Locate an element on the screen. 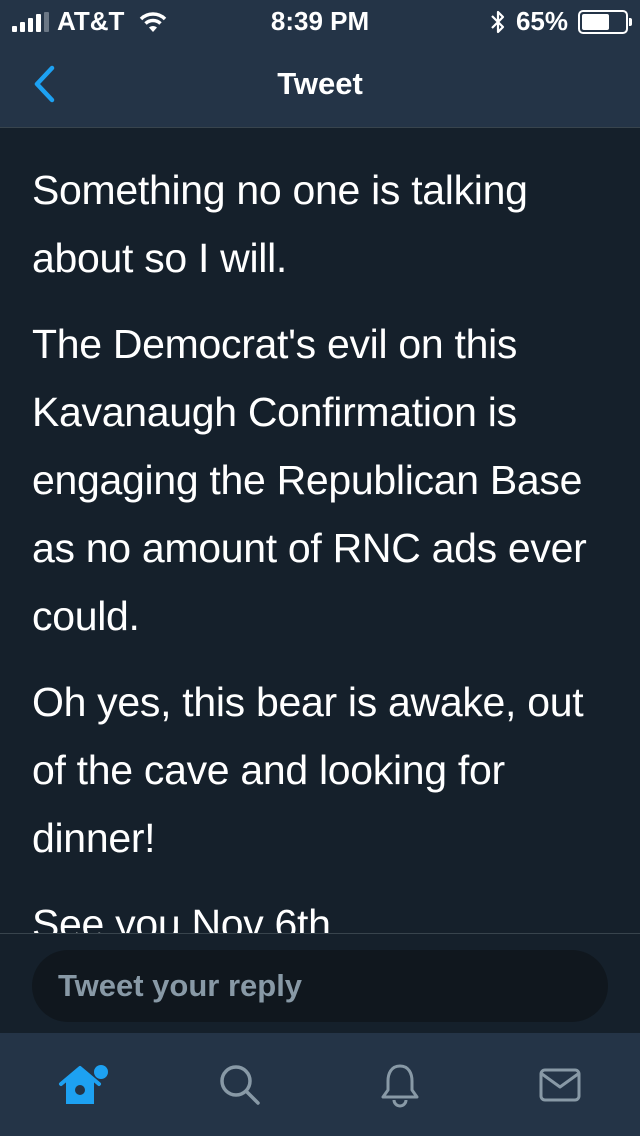 The image size is (640, 1136). battery-icon is located at coordinates (605, 21).